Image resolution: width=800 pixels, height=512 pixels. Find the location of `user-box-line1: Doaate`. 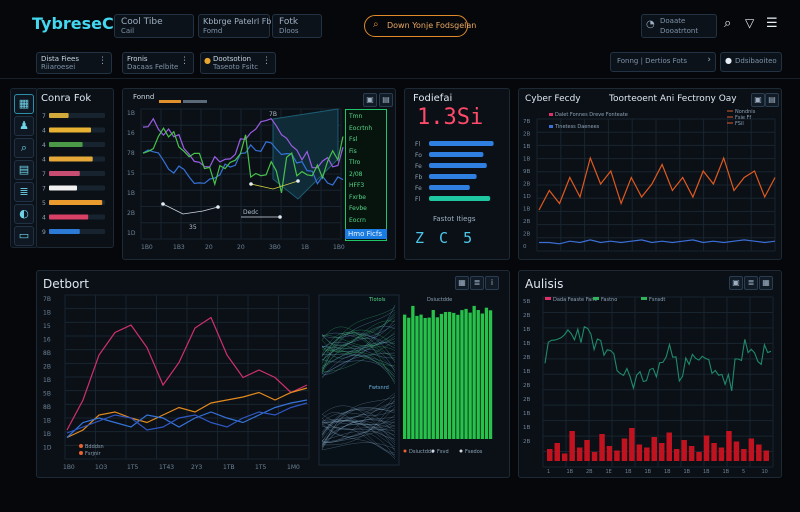

user-box-line1: Doaate is located at coordinates (673, 21).